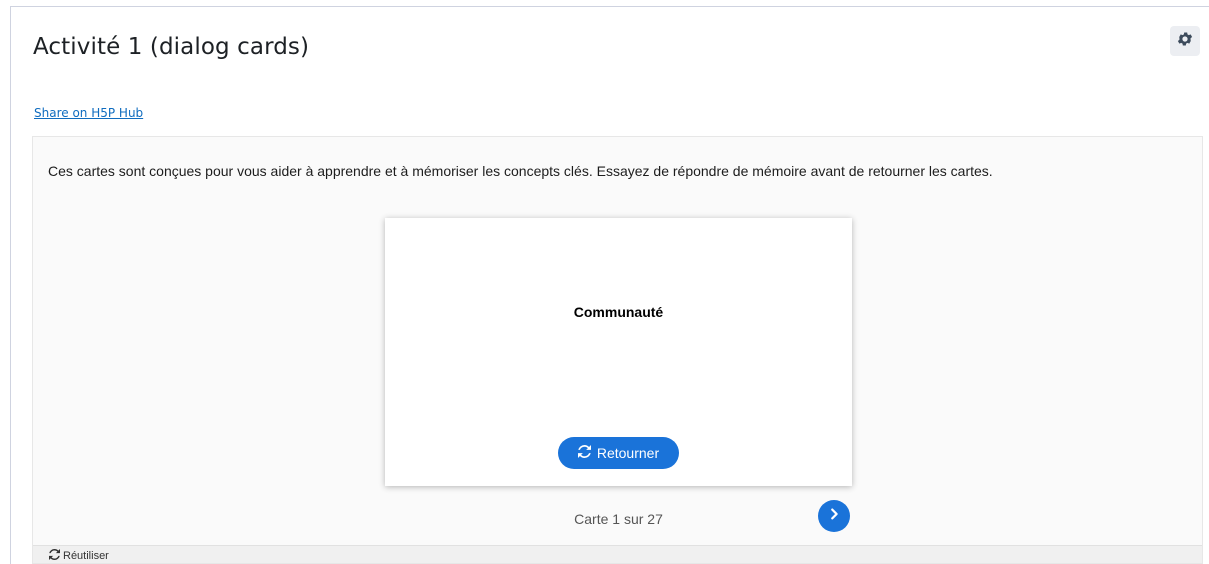  What do you see at coordinates (628, 453) in the screenshot?
I see `turn-button-label: Retourner` at bounding box center [628, 453].